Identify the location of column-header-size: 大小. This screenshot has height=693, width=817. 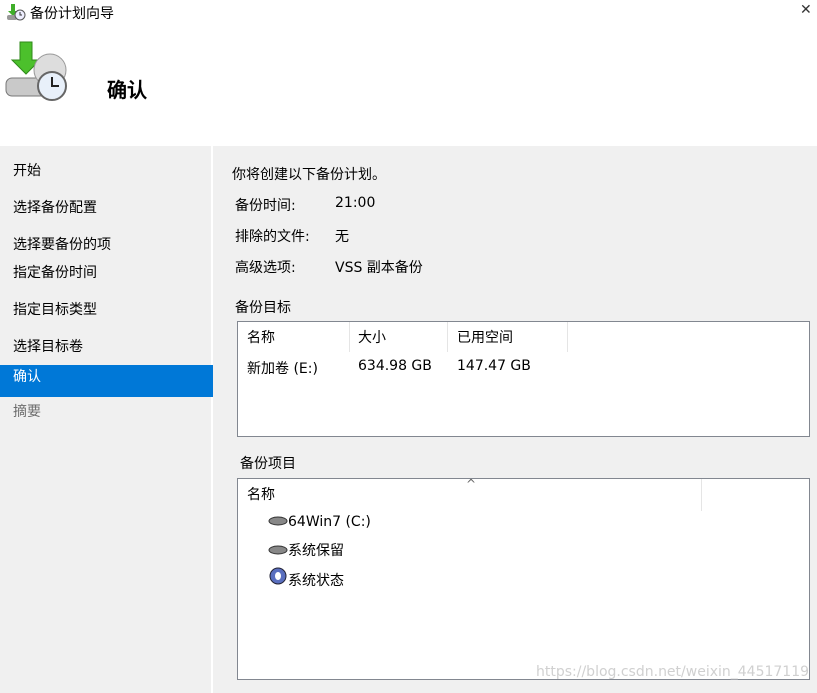
(399, 337).